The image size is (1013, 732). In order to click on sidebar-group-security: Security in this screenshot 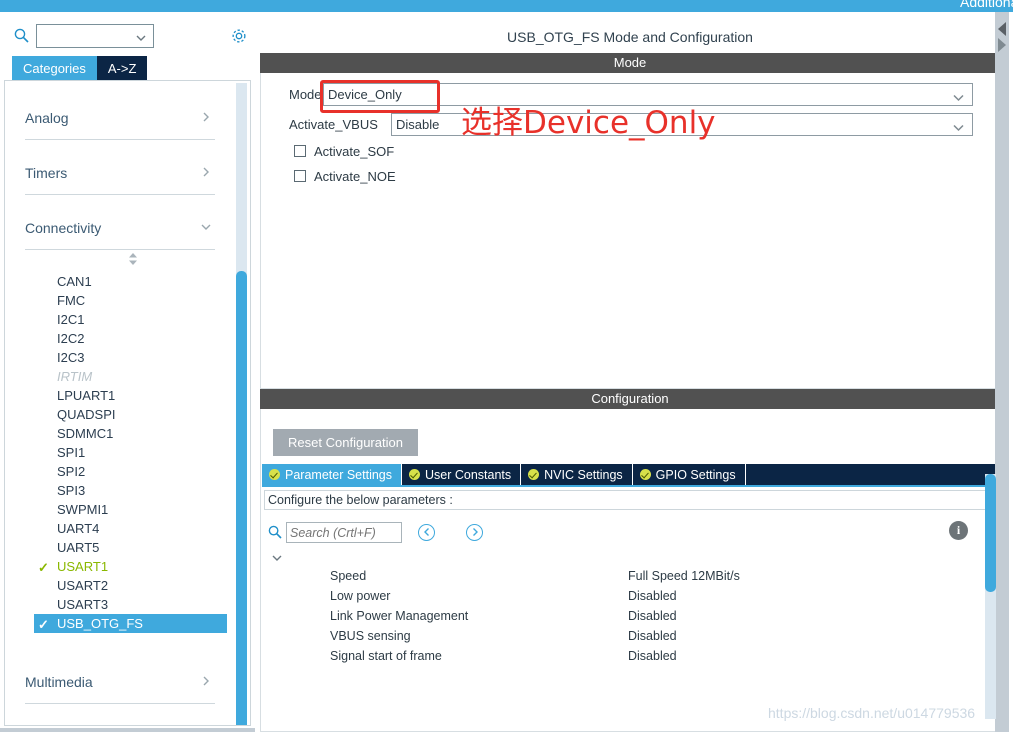, I will do `click(120, 721)`.